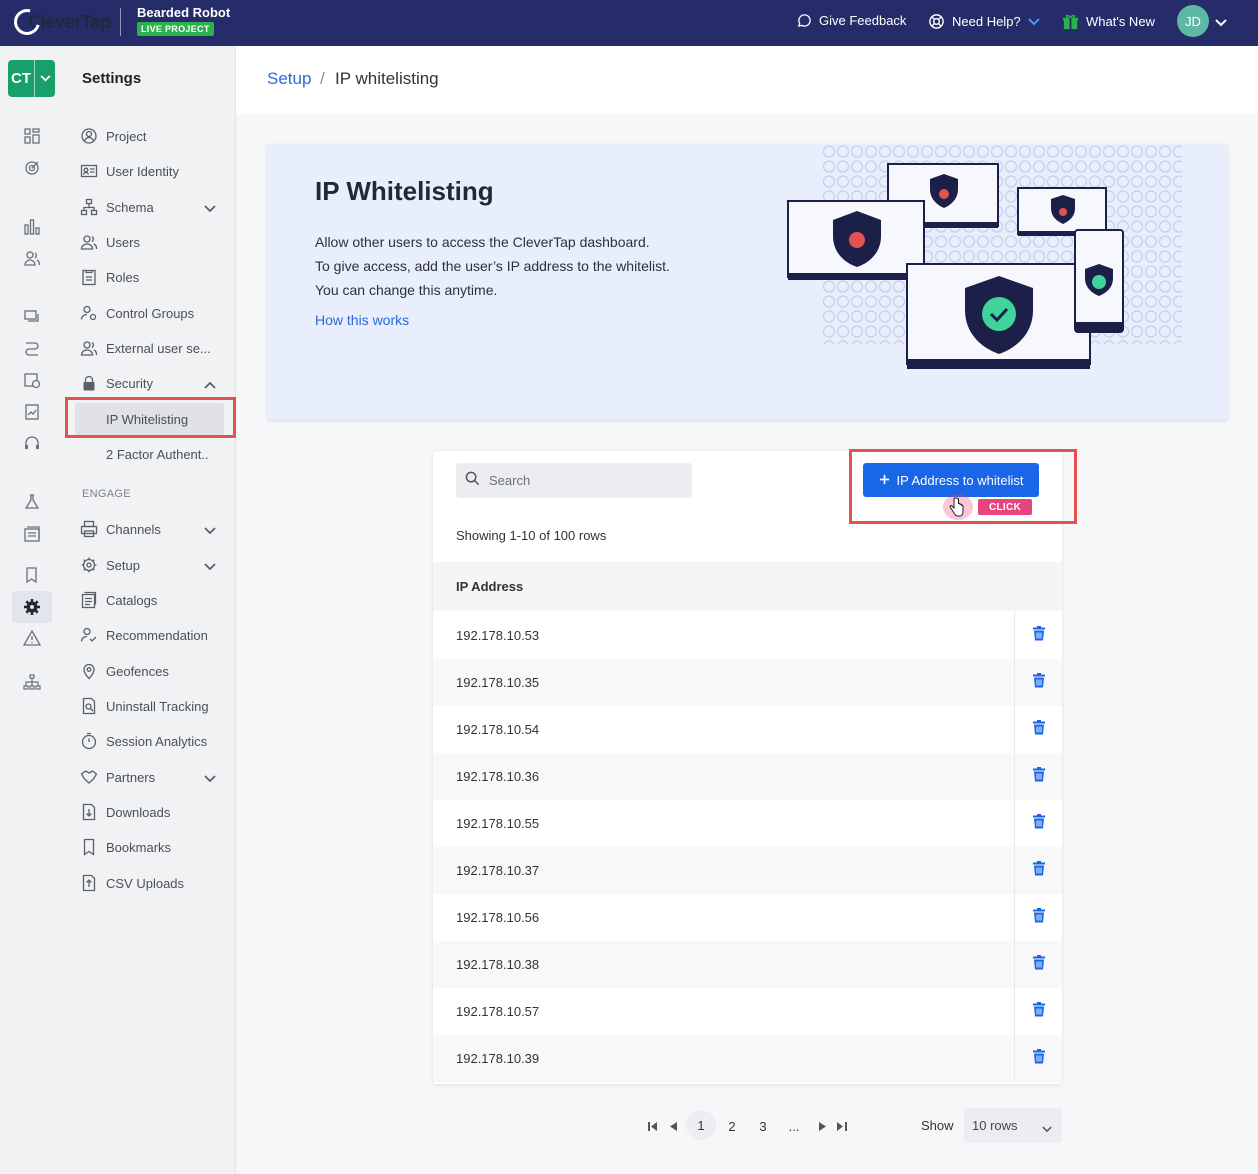 The image size is (1258, 1174). Describe the element at coordinates (1221, 23) in the screenshot. I see `avatar-chevron-down-icon` at that location.